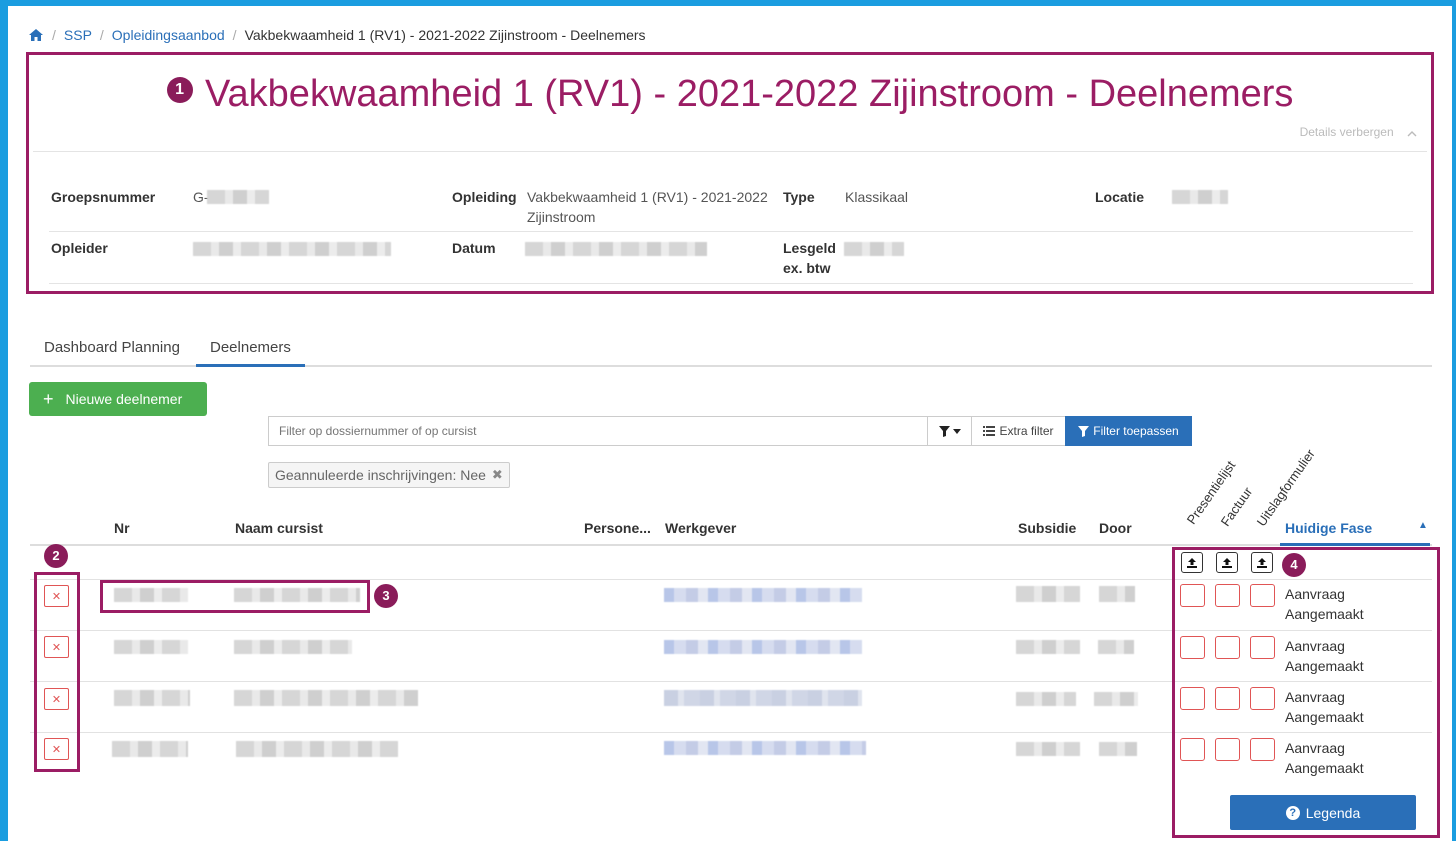  I want to click on annotation-box-documents, so click(1306, 692).